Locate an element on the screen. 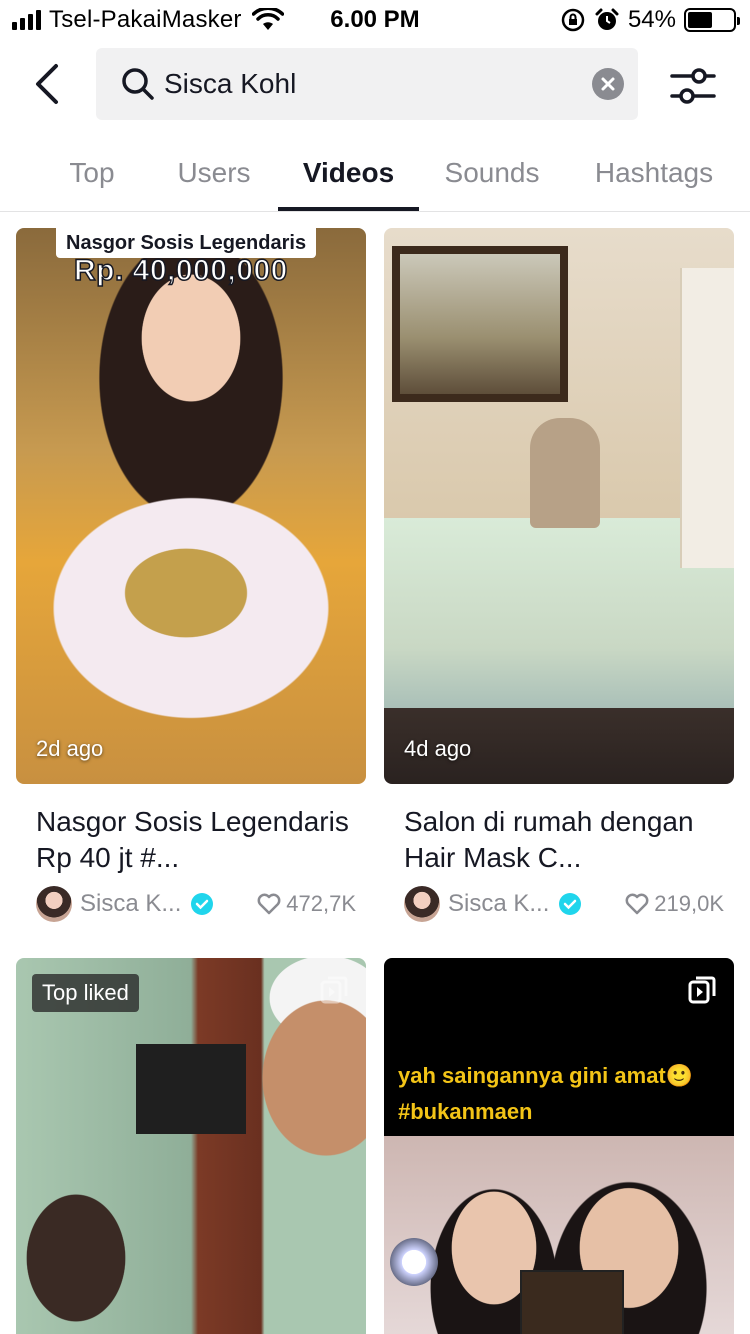 This screenshot has height=1334, width=750. likes: 472,7K is located at coordinates (306, 904).